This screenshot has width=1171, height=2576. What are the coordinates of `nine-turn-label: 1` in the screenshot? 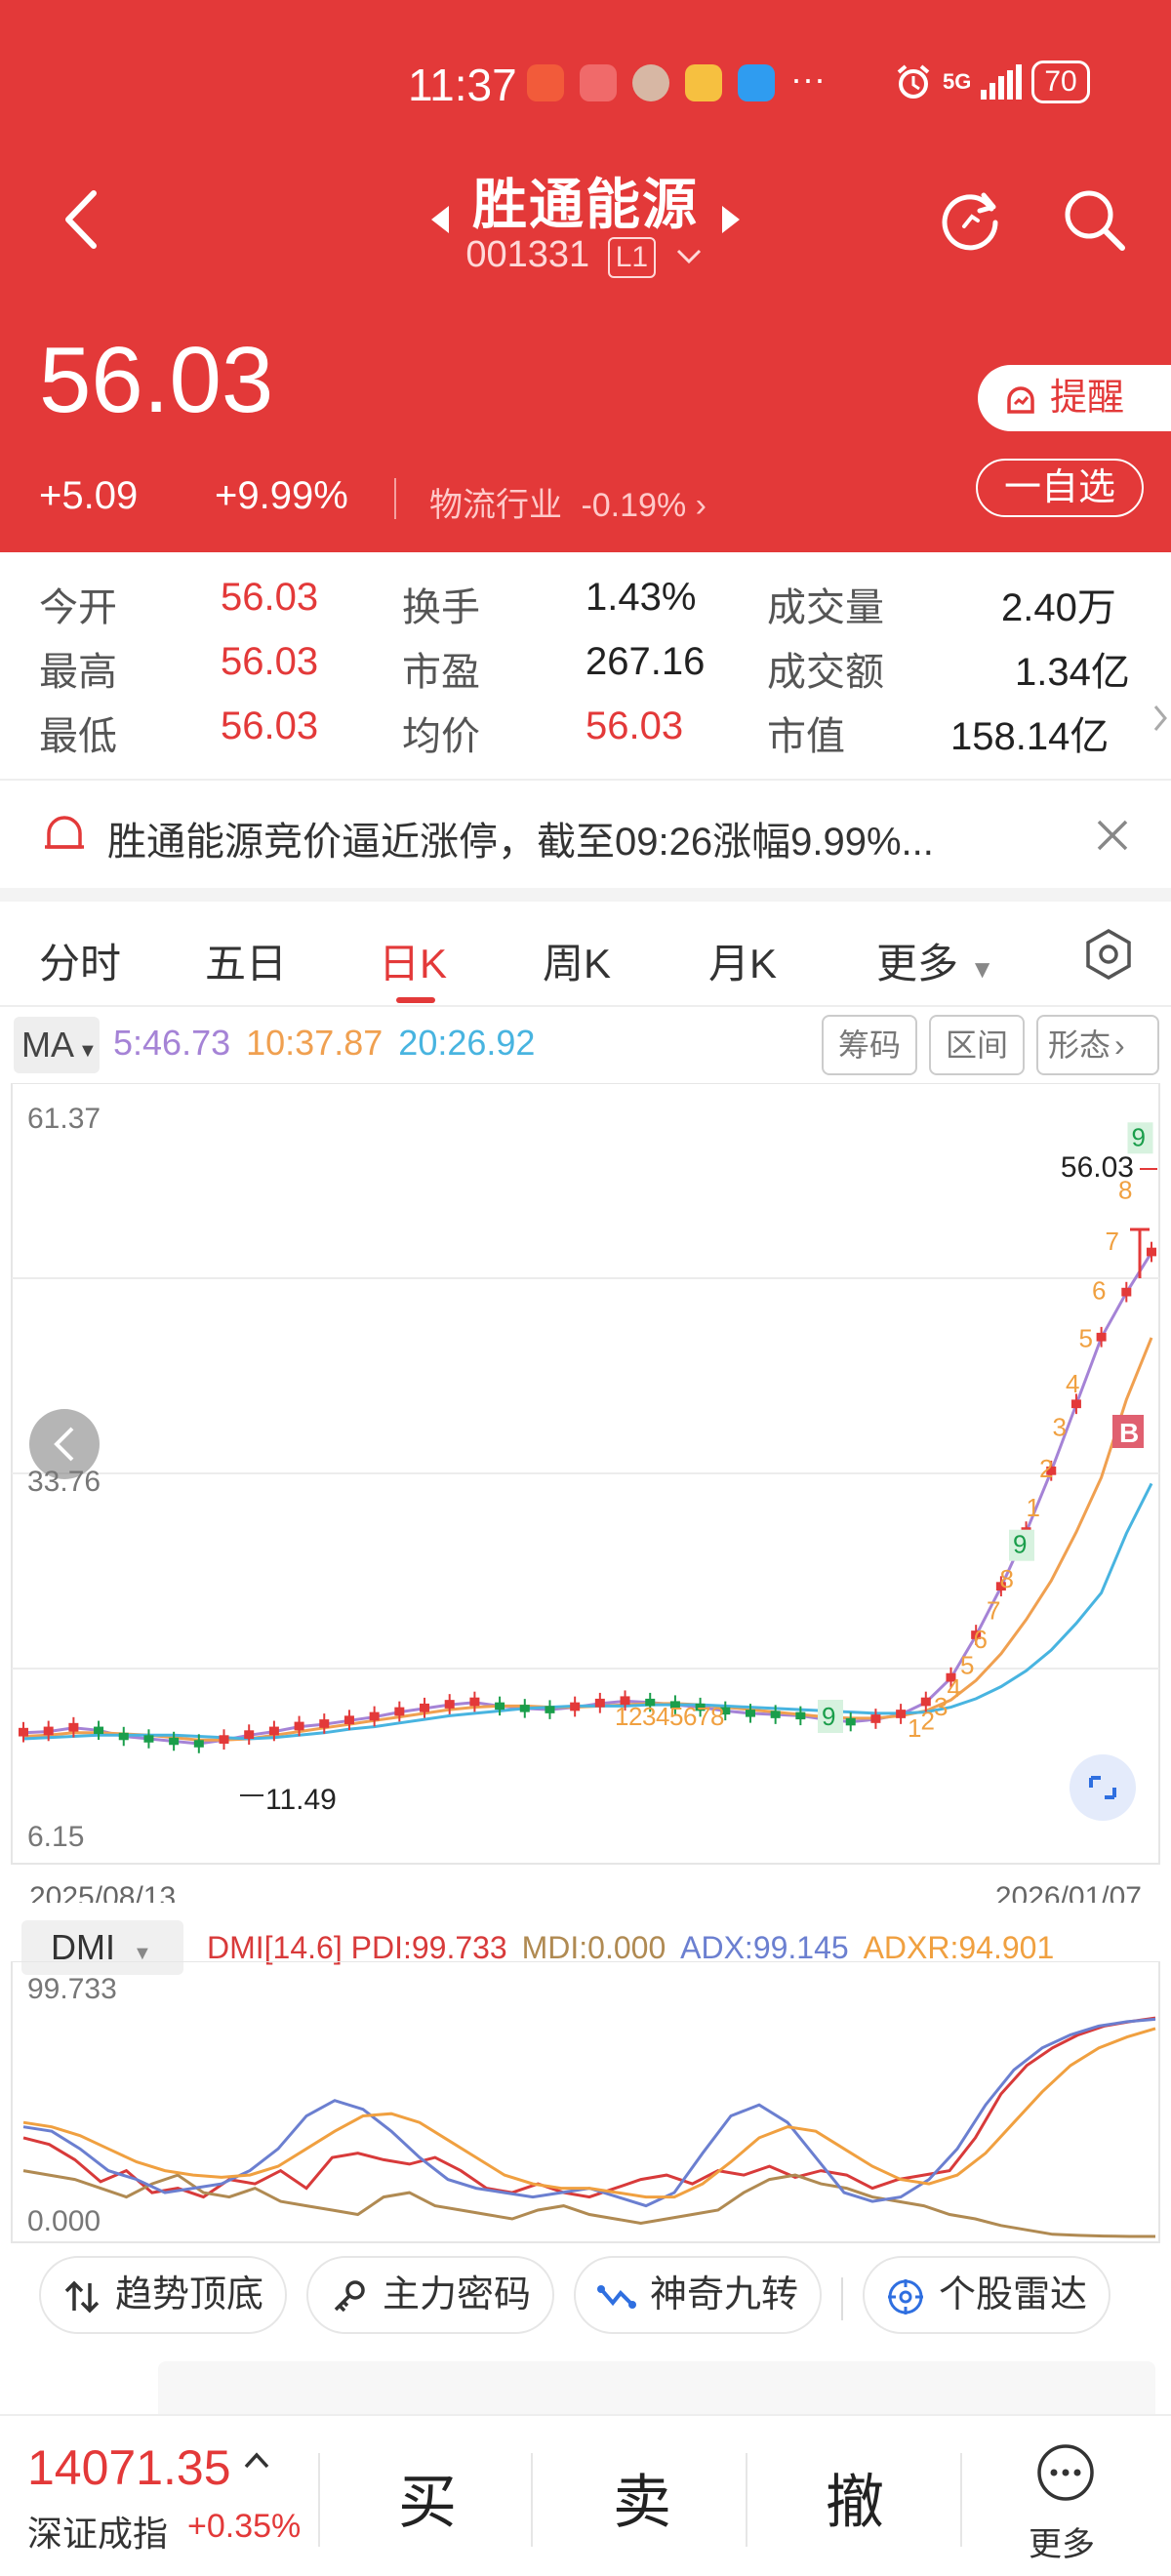 It's located at (621, 1716).